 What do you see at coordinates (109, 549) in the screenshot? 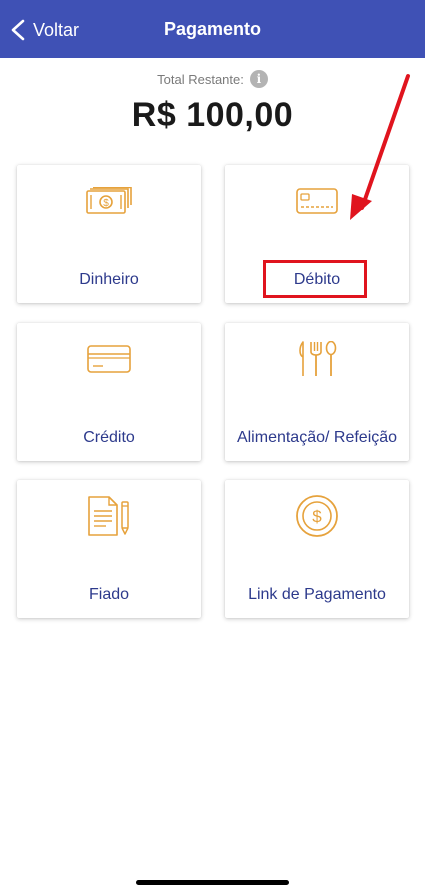
I see `payment-option-fiado: Fiado` at bounding box center [109, 549].